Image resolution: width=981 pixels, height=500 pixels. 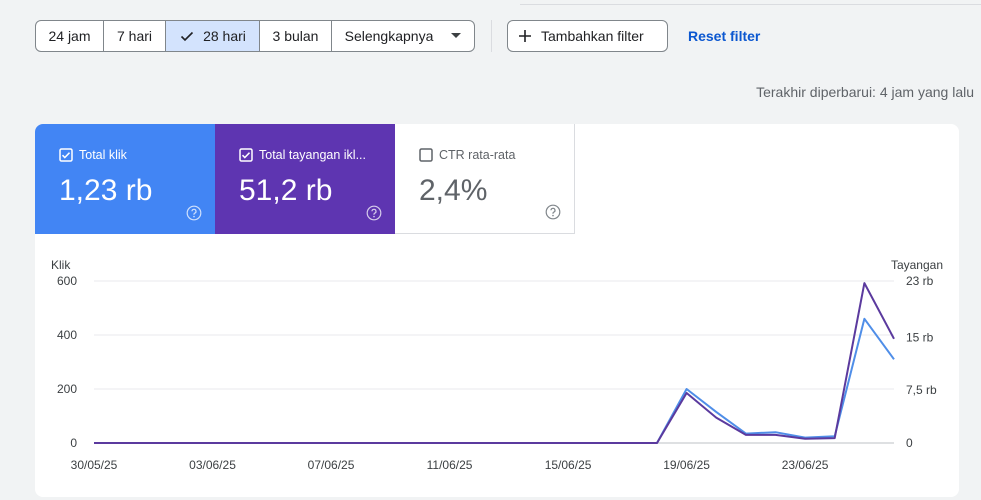 I want to click on y-left-tick-label: 600, so click(x=67, y=281).